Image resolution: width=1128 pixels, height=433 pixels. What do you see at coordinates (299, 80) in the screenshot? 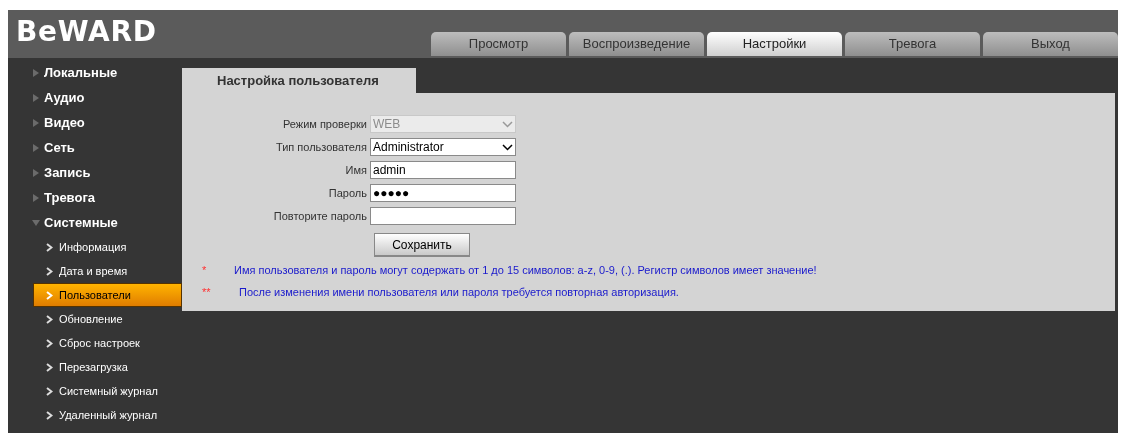
I see `panel-title: Настройка пользователя` at bounding box center [299, 80].